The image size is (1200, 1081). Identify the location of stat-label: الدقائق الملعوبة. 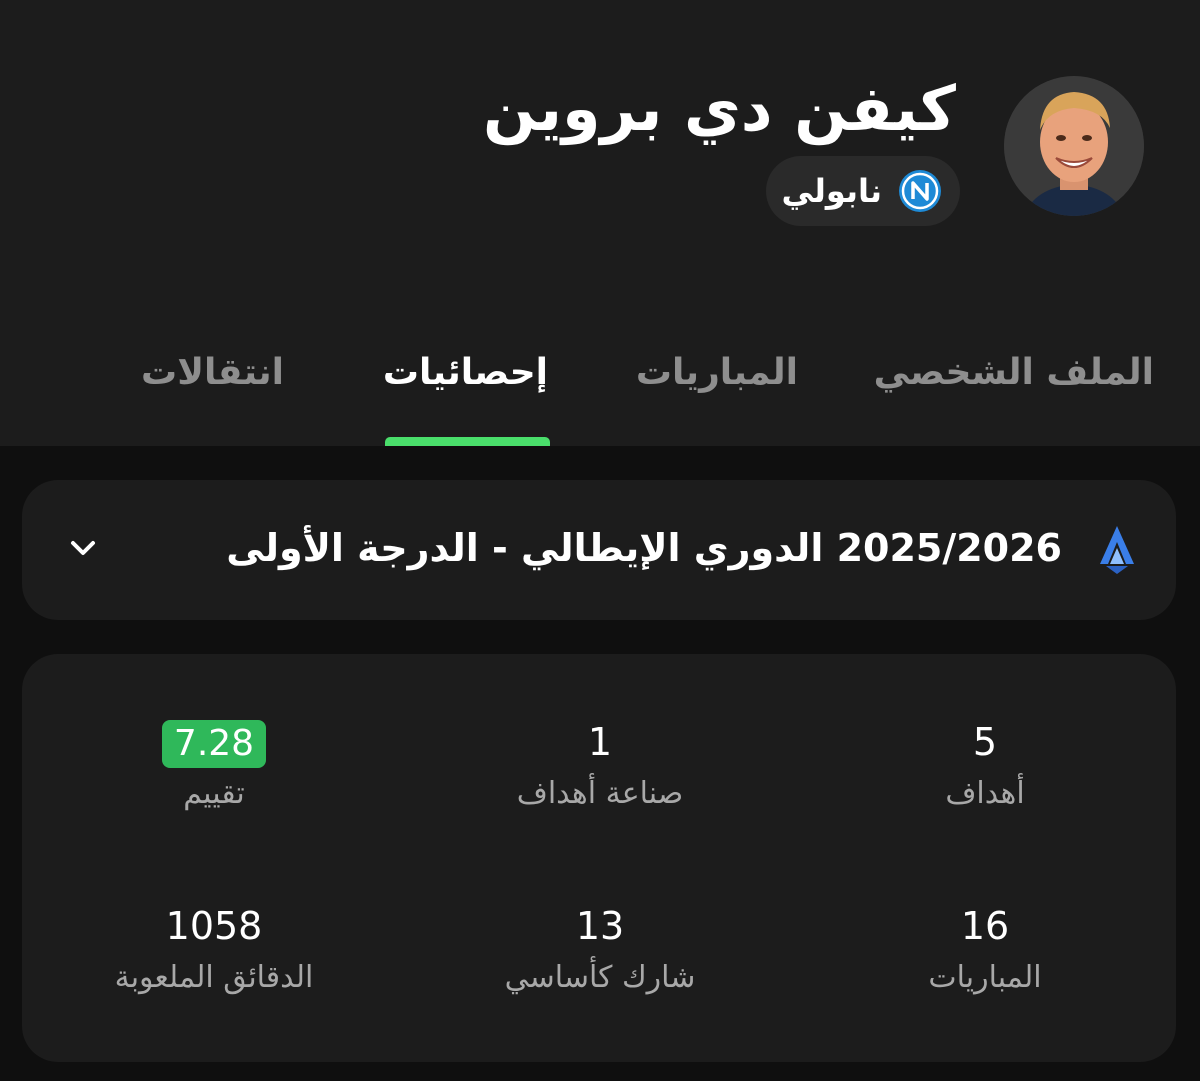
(214, 977).